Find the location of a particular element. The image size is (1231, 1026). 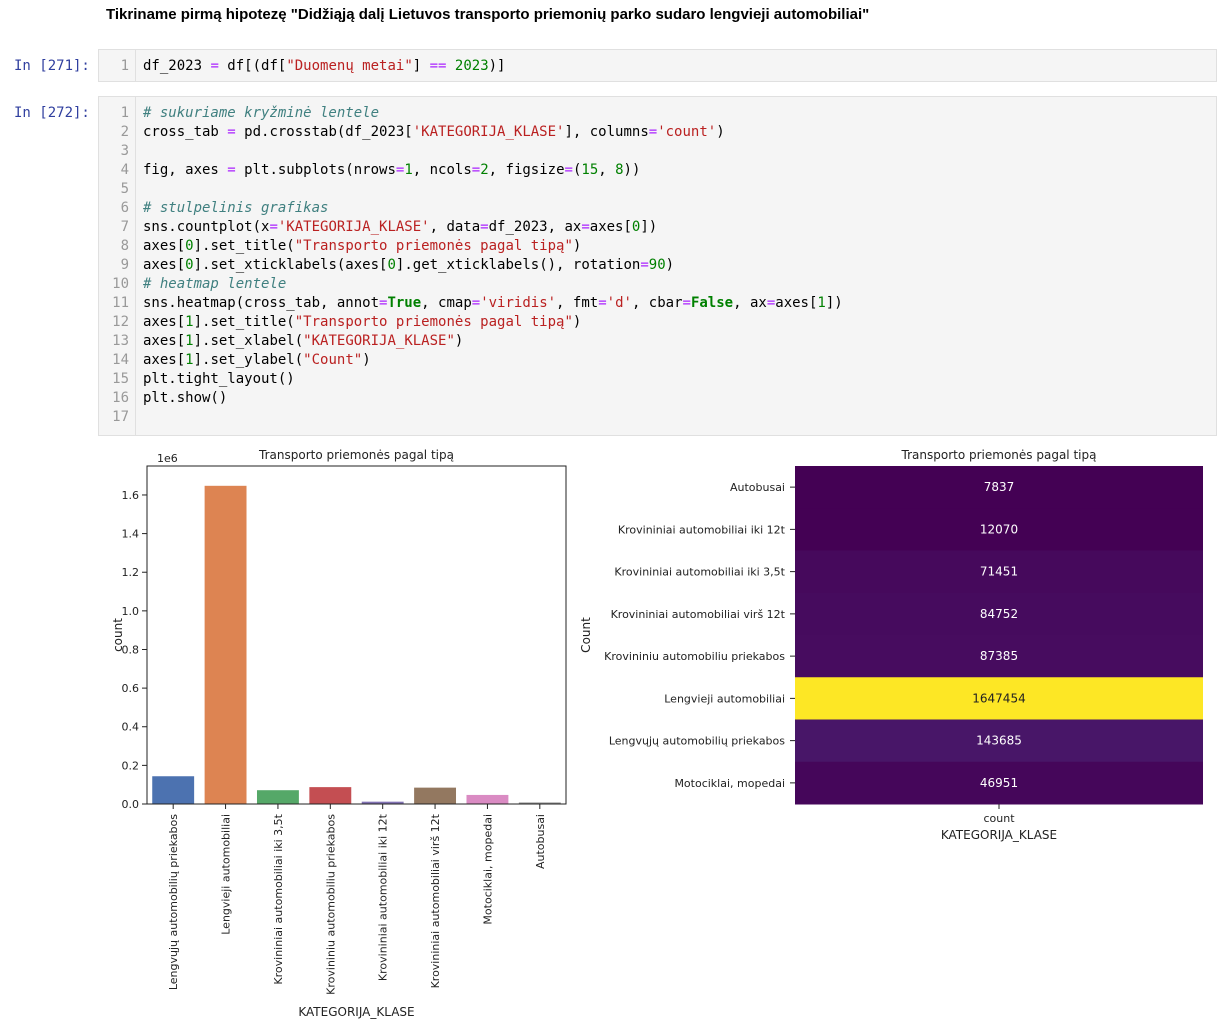

code-text: plt.tight_layout() is located at coordinates (219, 379).